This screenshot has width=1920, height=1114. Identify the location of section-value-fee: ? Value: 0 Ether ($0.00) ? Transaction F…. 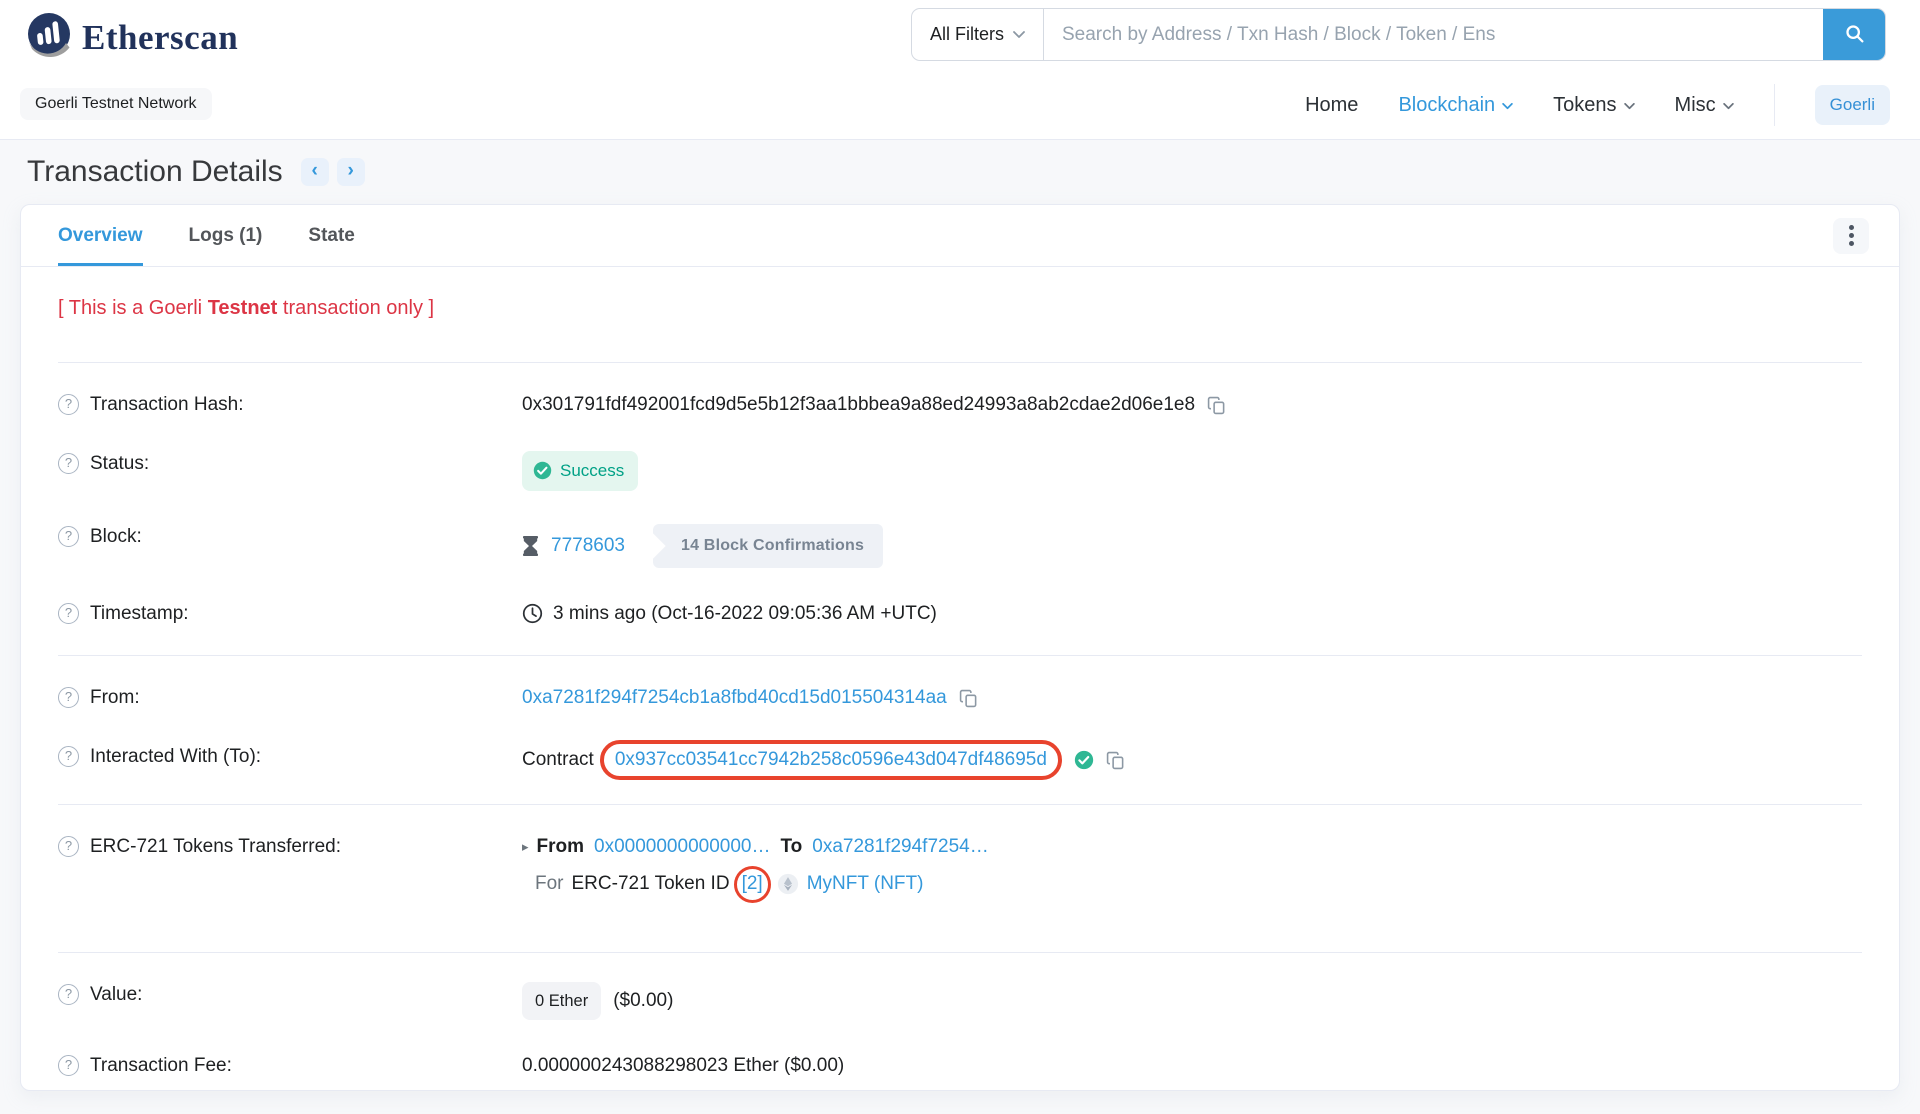
(960, 1021).